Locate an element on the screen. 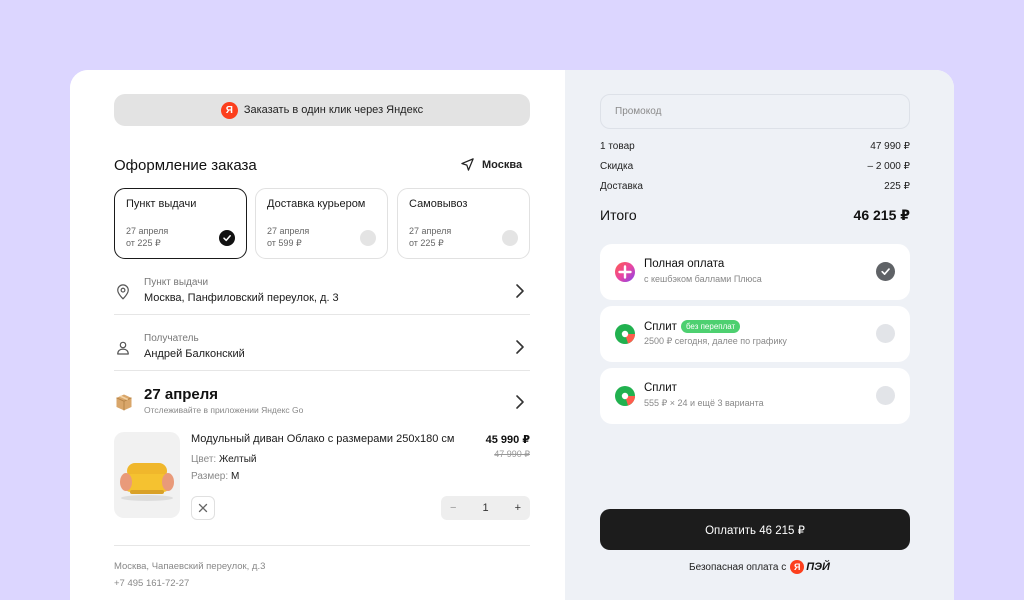 This screenshot has height=600, width=1024. summary-label: Доставка is located at coordinates (621, 186).